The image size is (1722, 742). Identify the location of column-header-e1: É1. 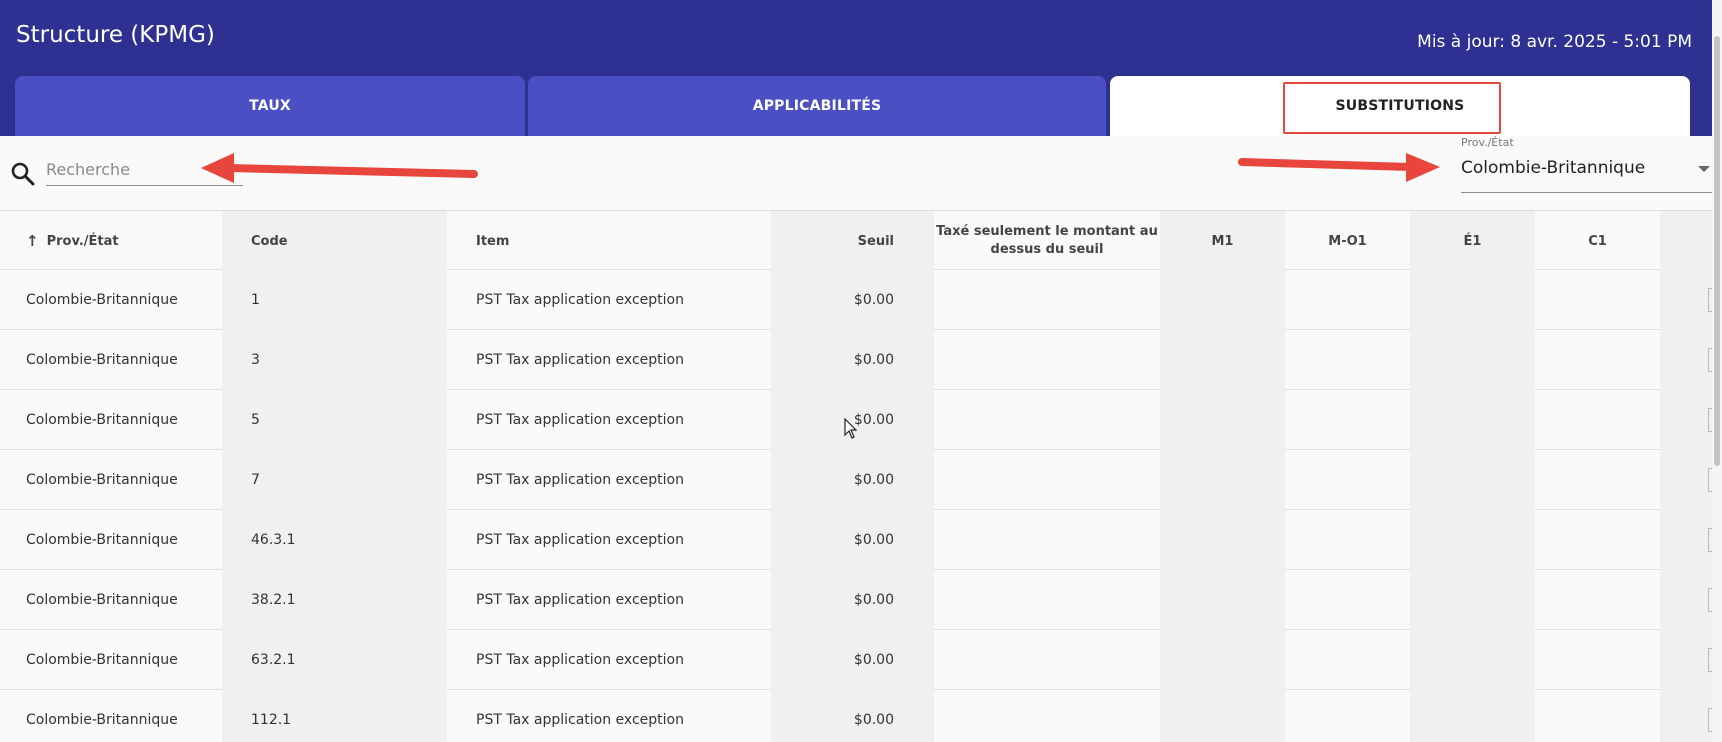
(1472, 241).